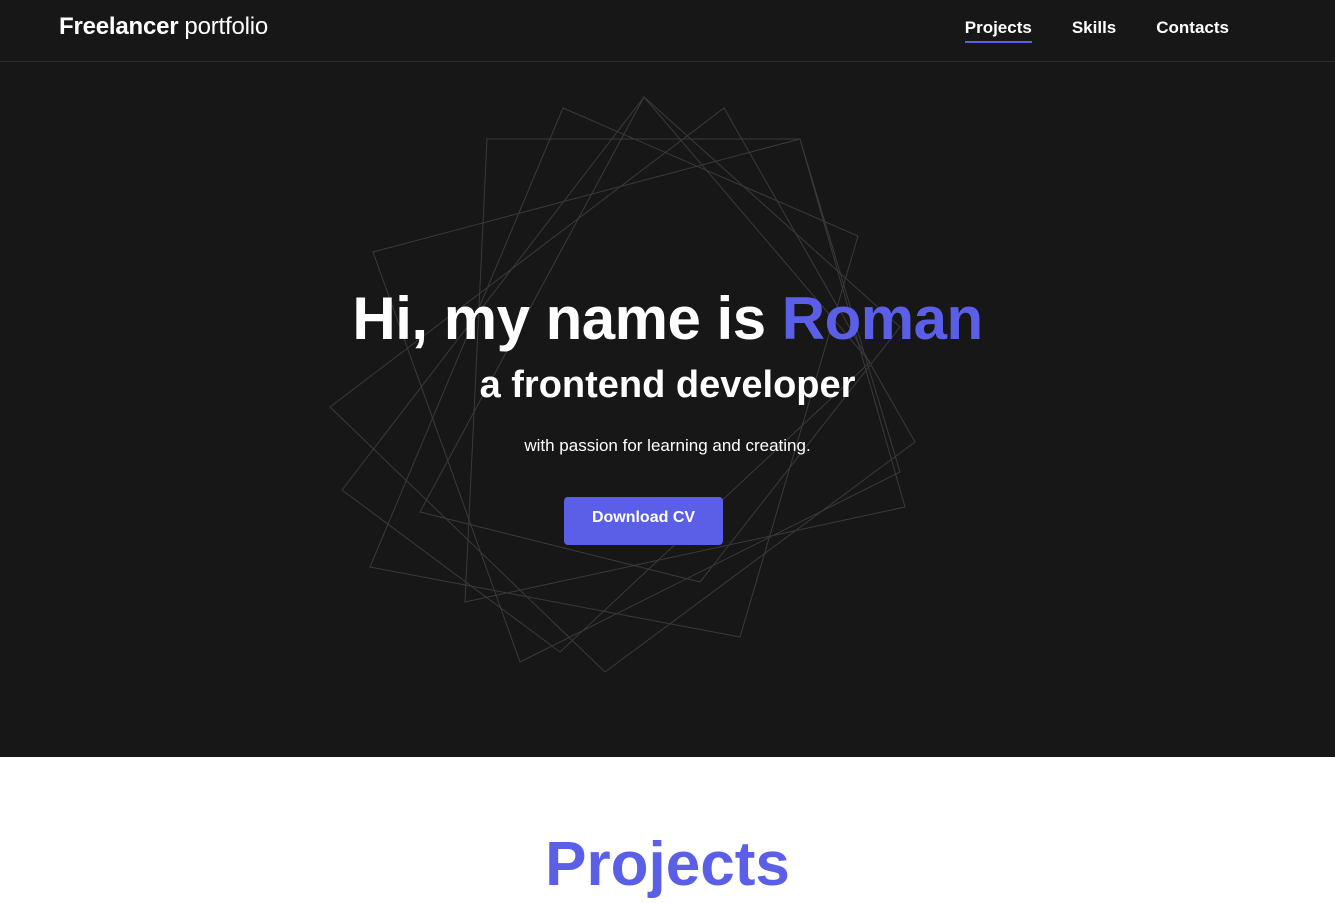 This screenshot has height=903, width=1335. Describe the element at coordinates (226, 26) in the screenshot. I see `logo-light-text: portfolio` at that location.